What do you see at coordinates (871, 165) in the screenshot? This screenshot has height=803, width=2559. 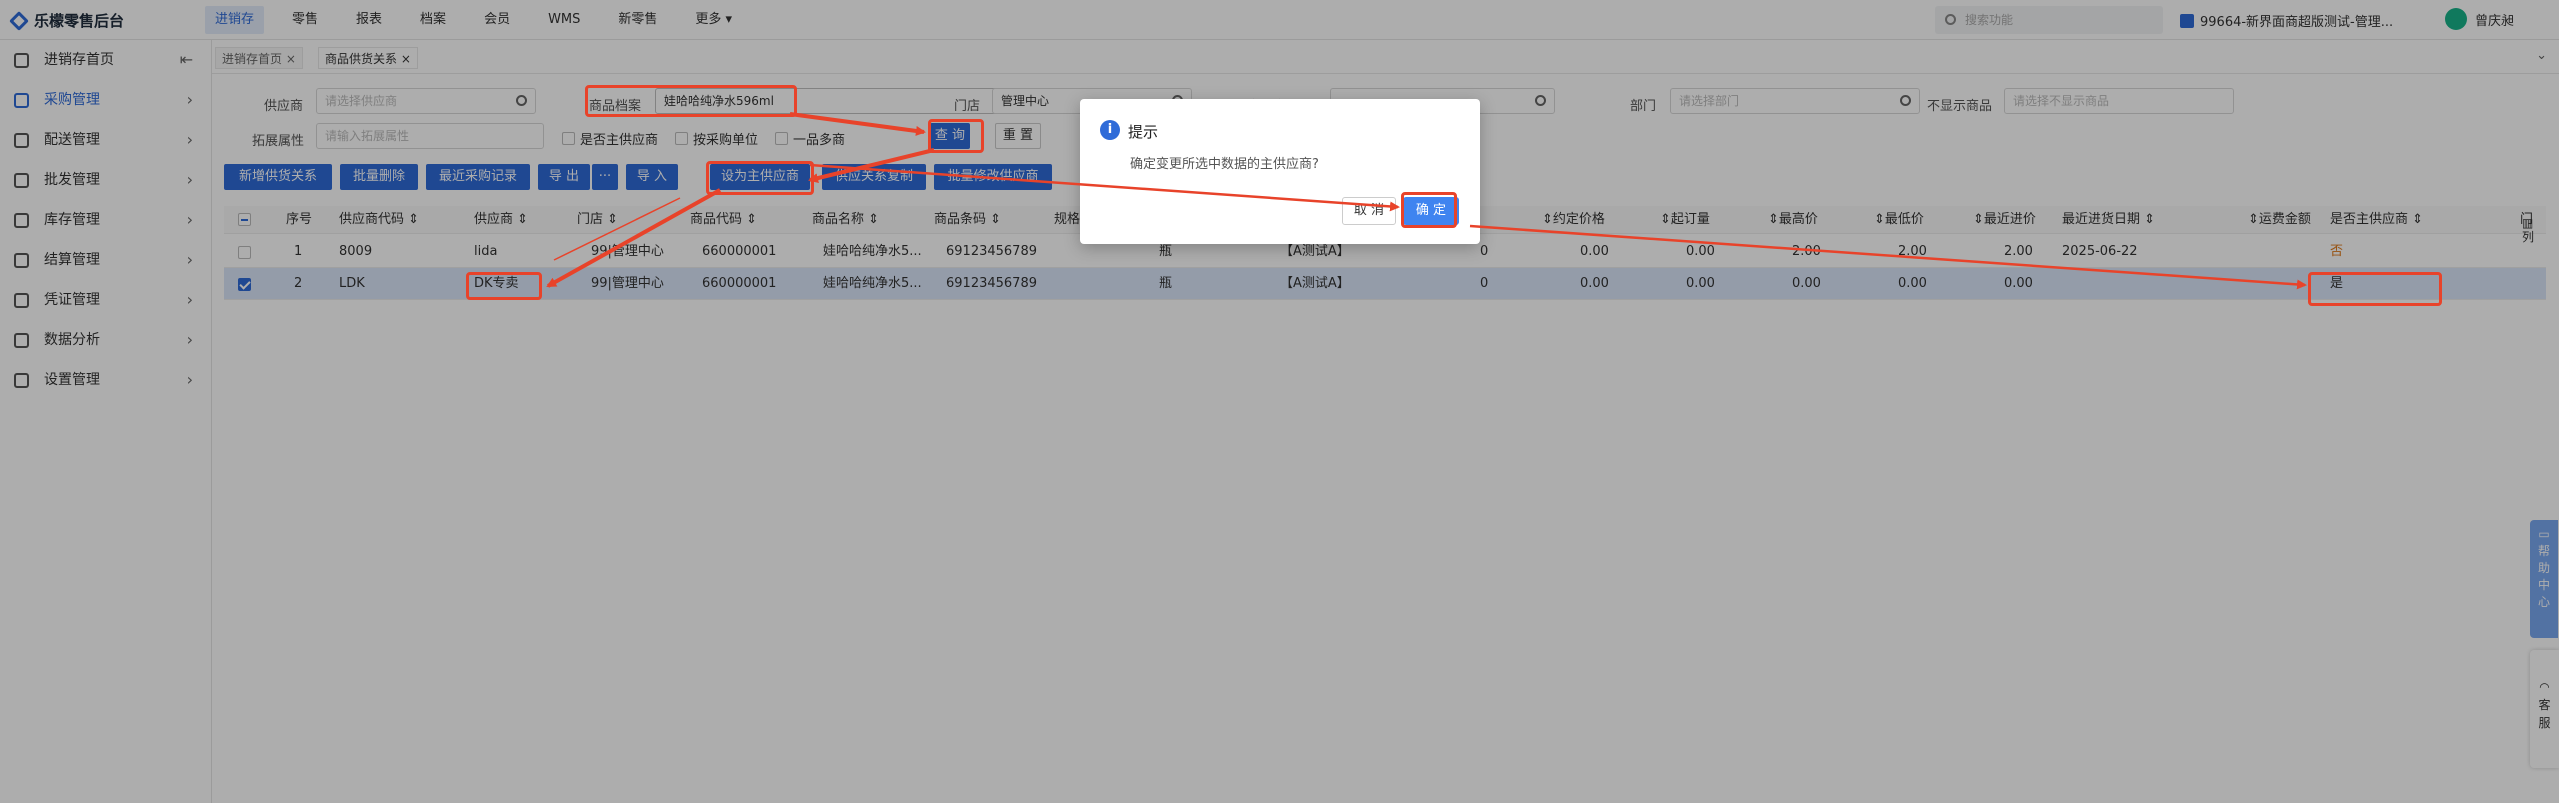 I see `arrow-query-to-set-main` at bounding box center [871, 165].